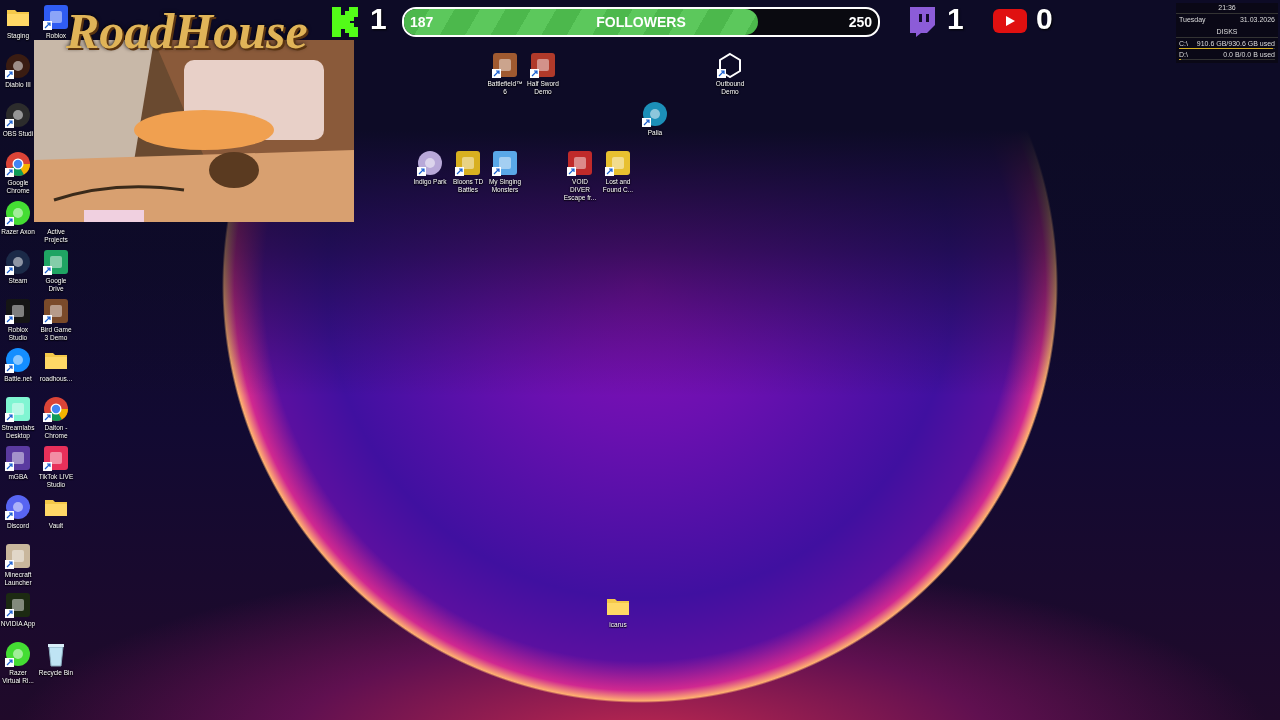 This screenshot has height=720, width=1280. What do you see at coordinates (955, 19) in the screenshot?
I see `twitch-count: 1` at bounding box center [955, 19].